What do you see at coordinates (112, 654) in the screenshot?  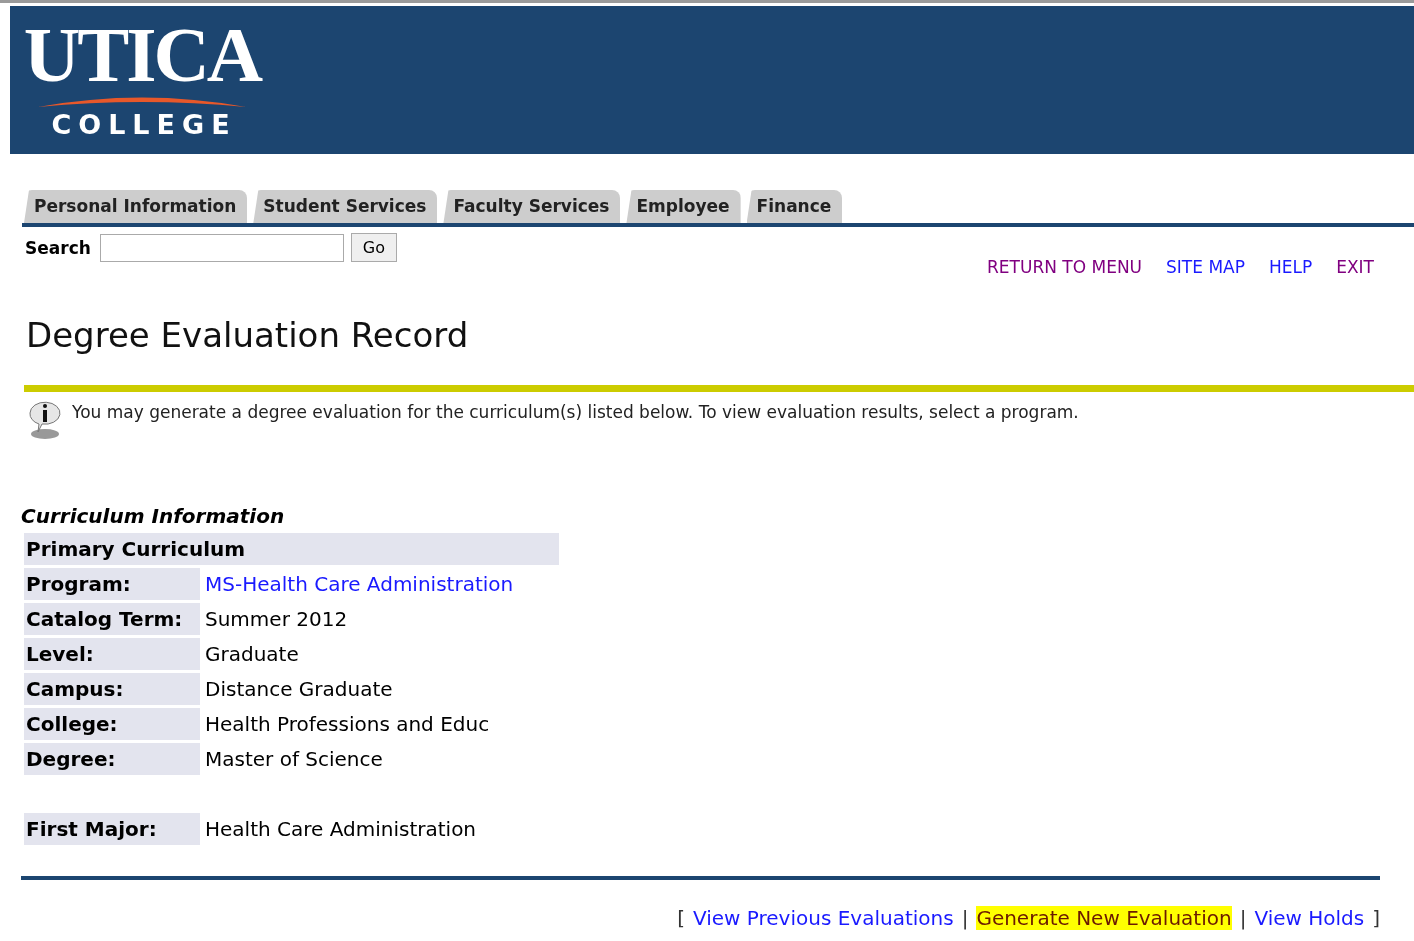 I see `row-label: Level:` at bounding box center [112, 654].